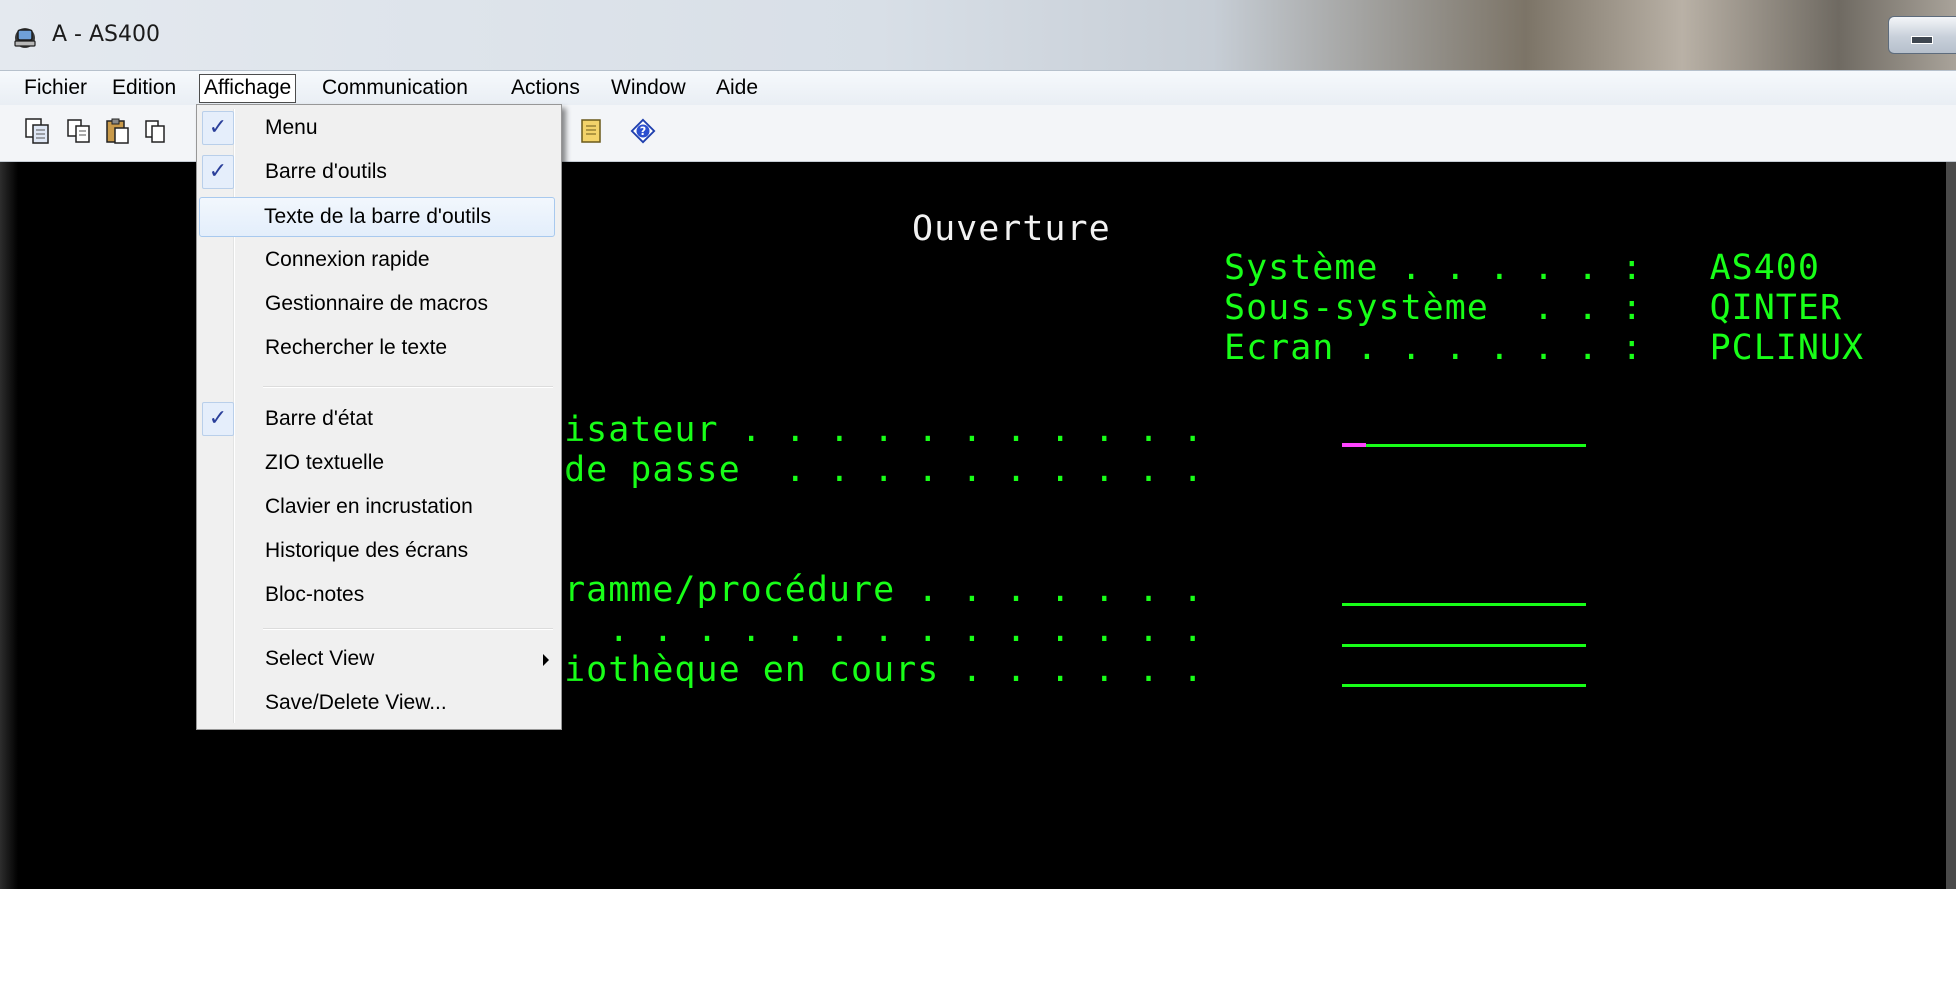 The image size is (1956, 1002). I want to click on text-cursor, so click(1354, 445).